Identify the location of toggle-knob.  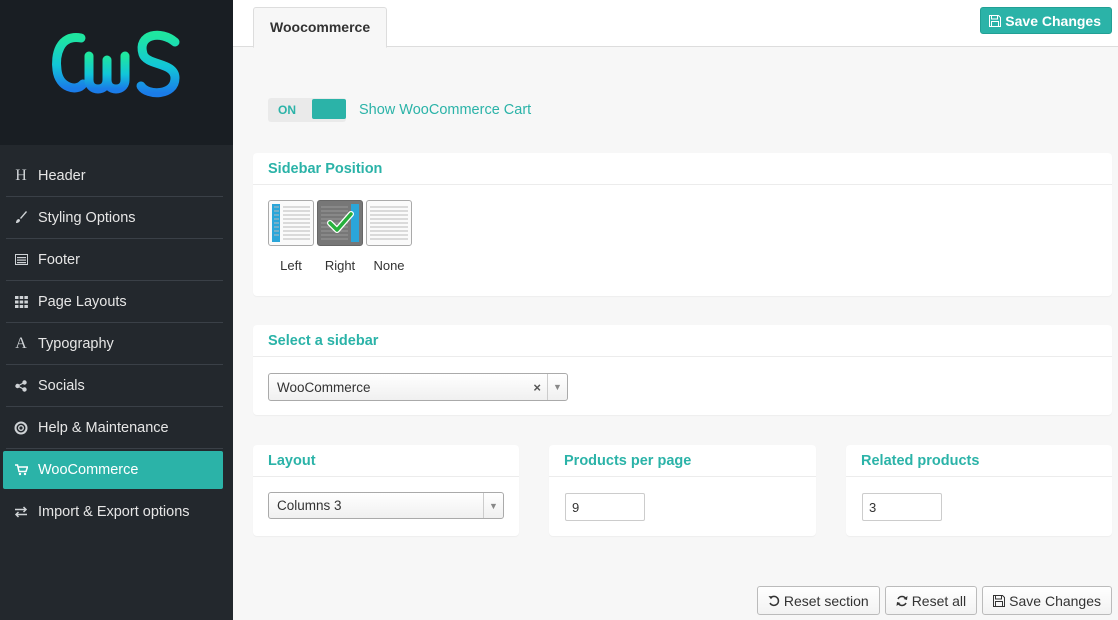
(329, 109).